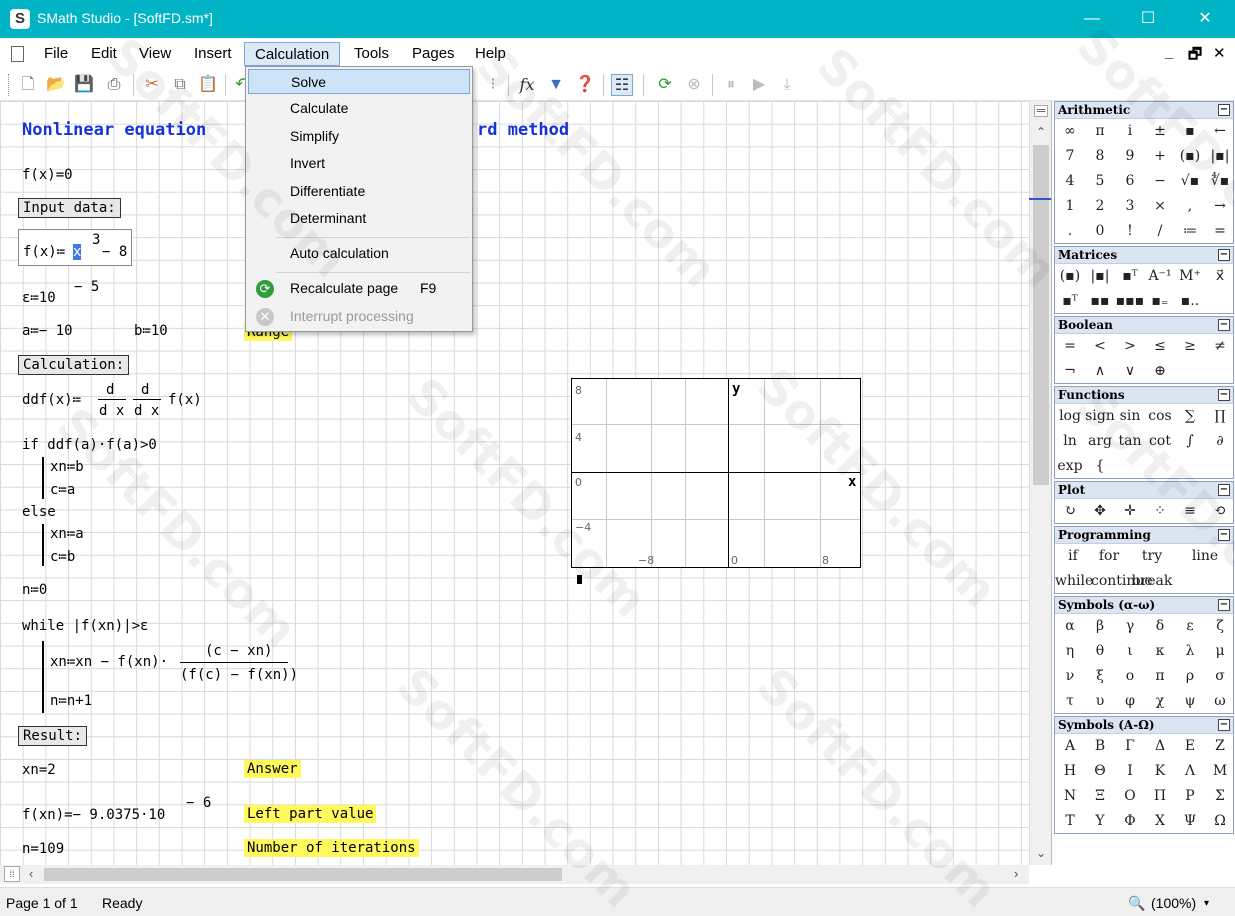 Image resolution: width=1235 pixels, height=916 pixels. Describe the element at coordinates (1160, 771) in the screenshot. I see `symbols_upper-button: Κ` at that location.